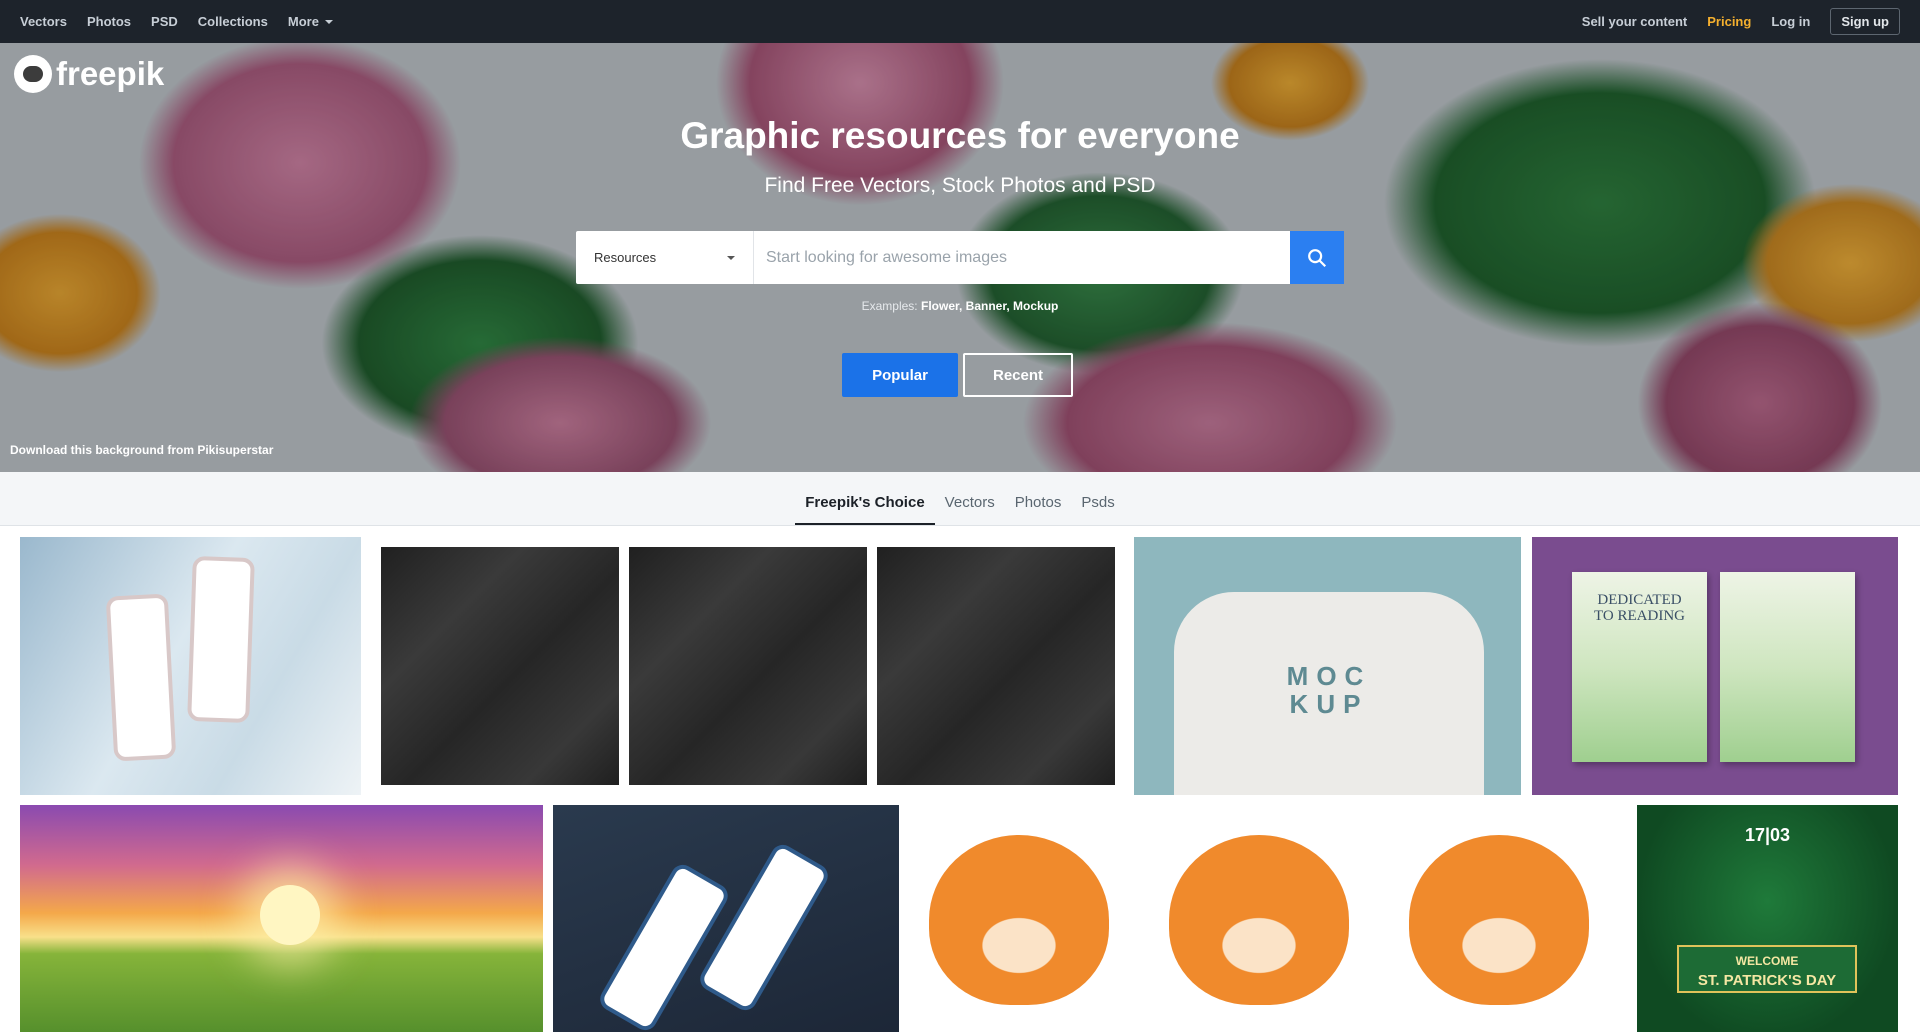 Image resolution: width=1920 pixels, height=1032 pixels. Describe the element at coordinates (1787, 667) in the screenshot. I see `book-back-cover-image` at that location.